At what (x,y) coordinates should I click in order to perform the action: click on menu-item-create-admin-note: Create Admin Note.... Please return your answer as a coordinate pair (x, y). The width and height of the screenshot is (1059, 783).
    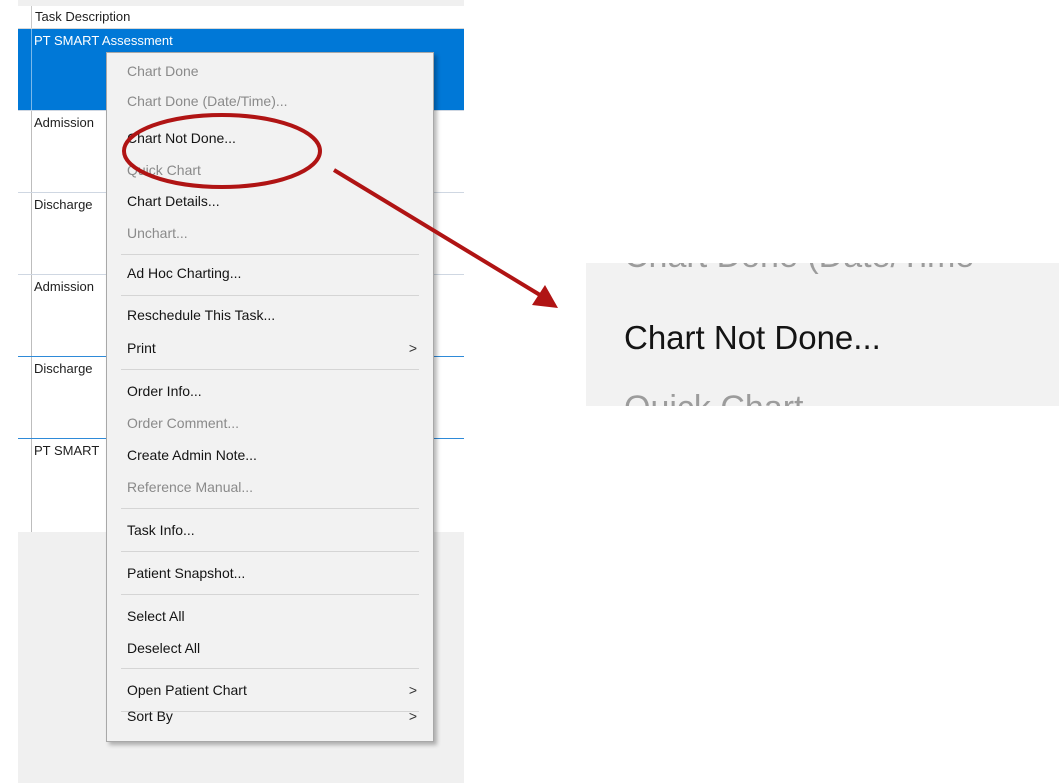
    Looking at the image, I should click on (270, 455).